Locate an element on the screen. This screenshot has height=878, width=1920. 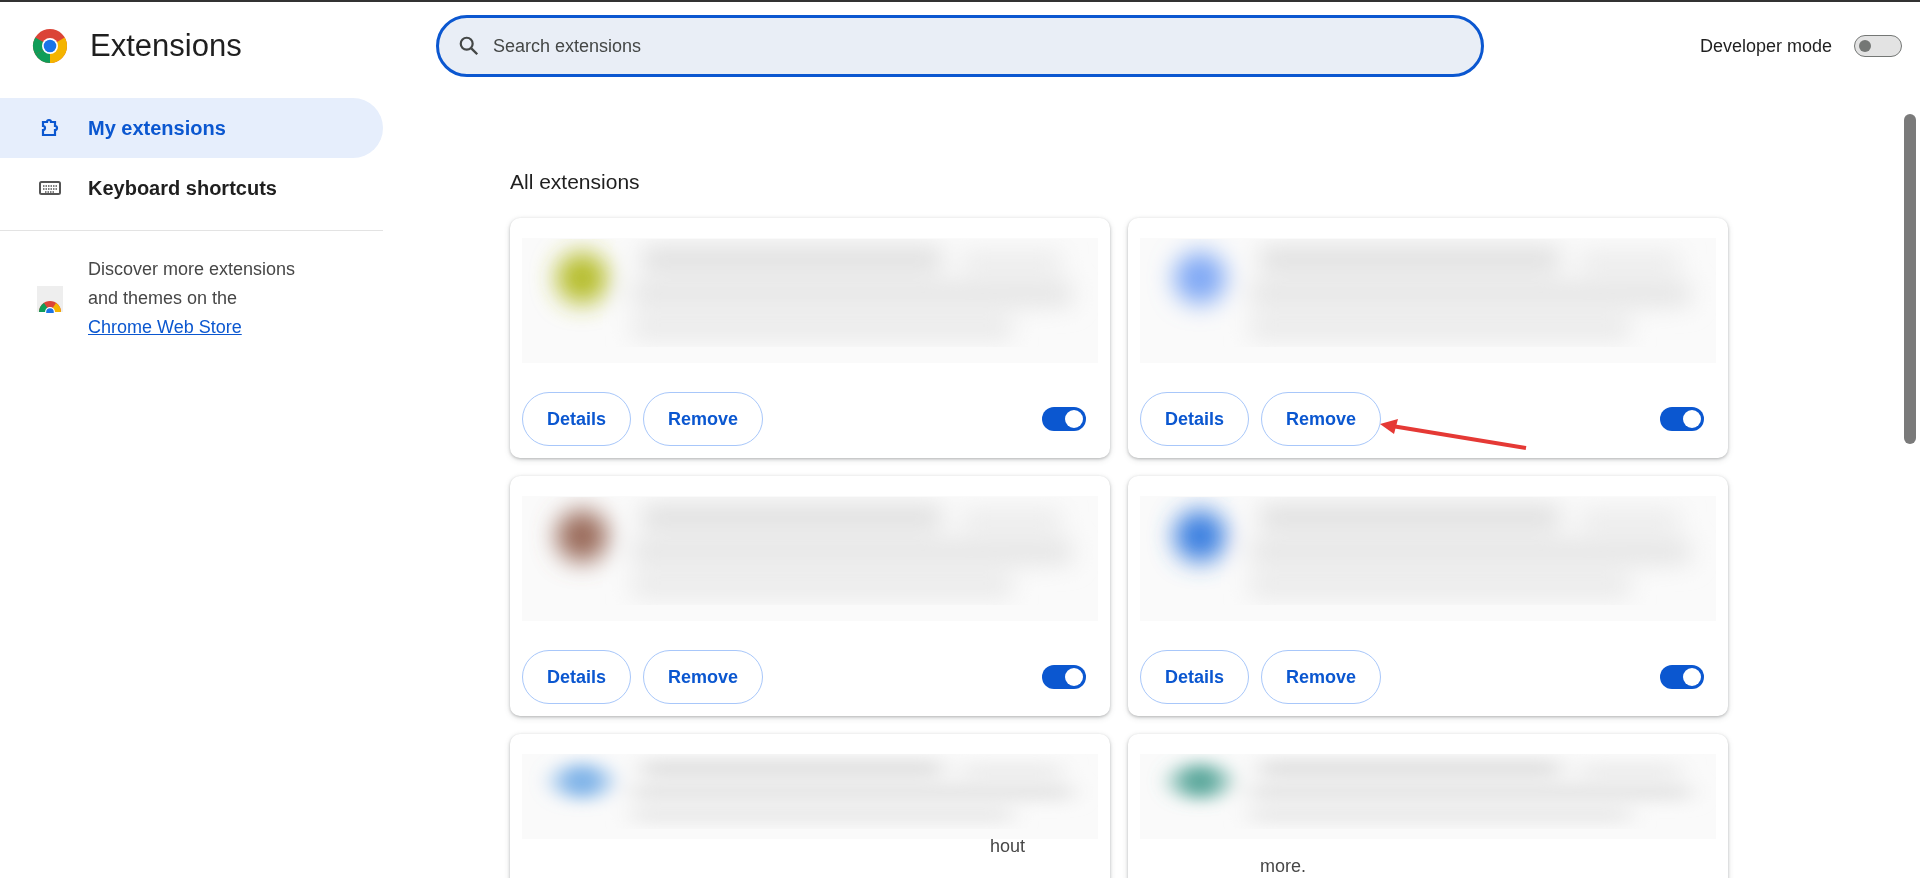
chrome-logo-icon is located at coordinates (50, 46).